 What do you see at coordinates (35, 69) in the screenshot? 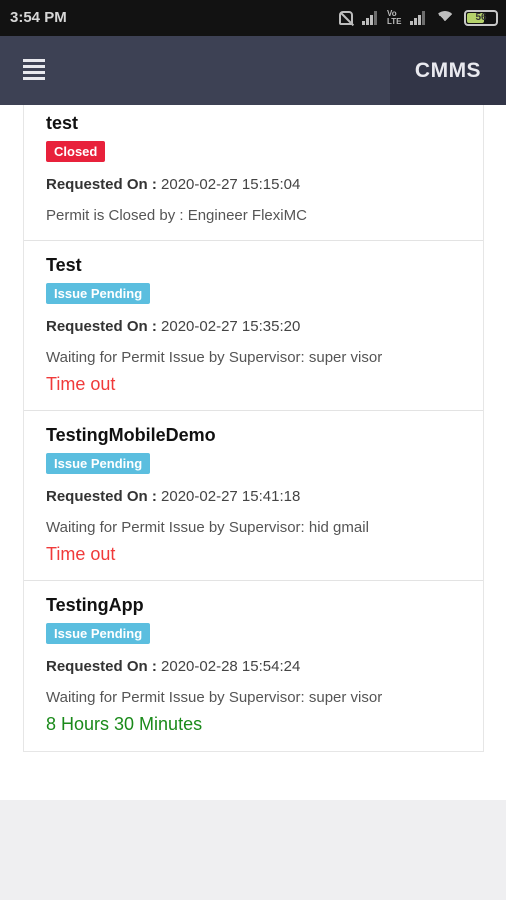
I see `menu-icon` at bounding box center [35, 69].